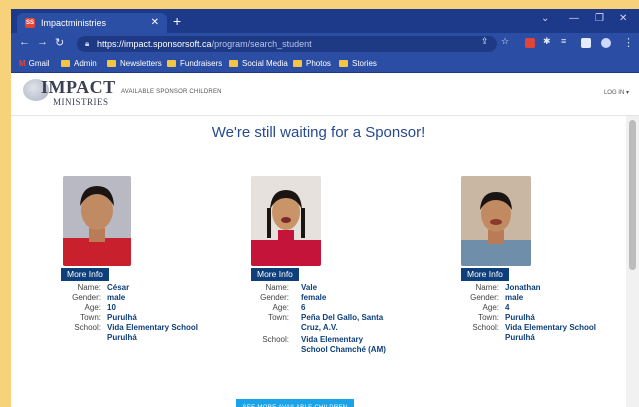 This screenshot has width=639, height=407. What do you see at coordinates (24, 42) in the screenshot?
I see `back-icon: ←` at bounding box center [24, 42].